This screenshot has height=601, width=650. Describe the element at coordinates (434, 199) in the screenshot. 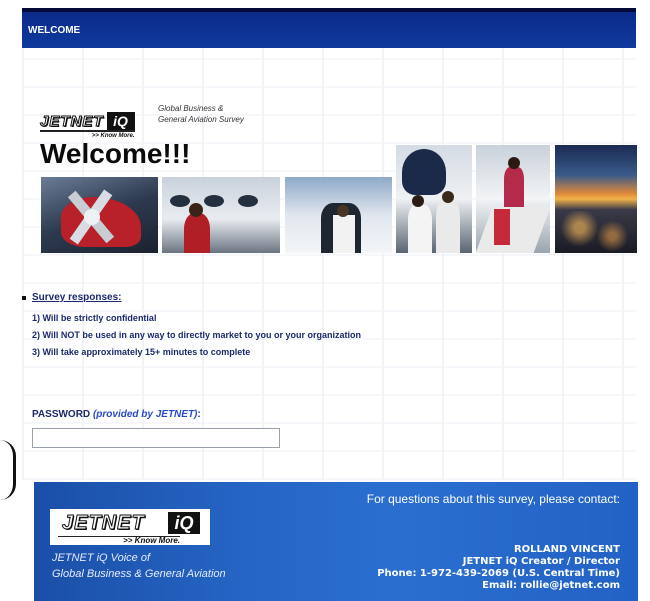

I see `crew-at-jet-nose-photo` at that location.